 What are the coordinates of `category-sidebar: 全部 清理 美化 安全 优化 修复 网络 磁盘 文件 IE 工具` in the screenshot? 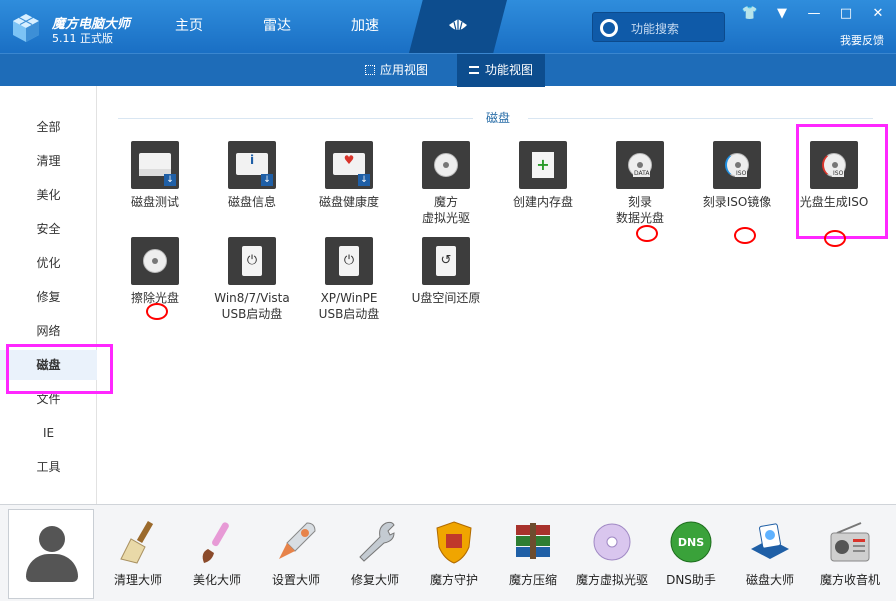 It's located at (48, 295).